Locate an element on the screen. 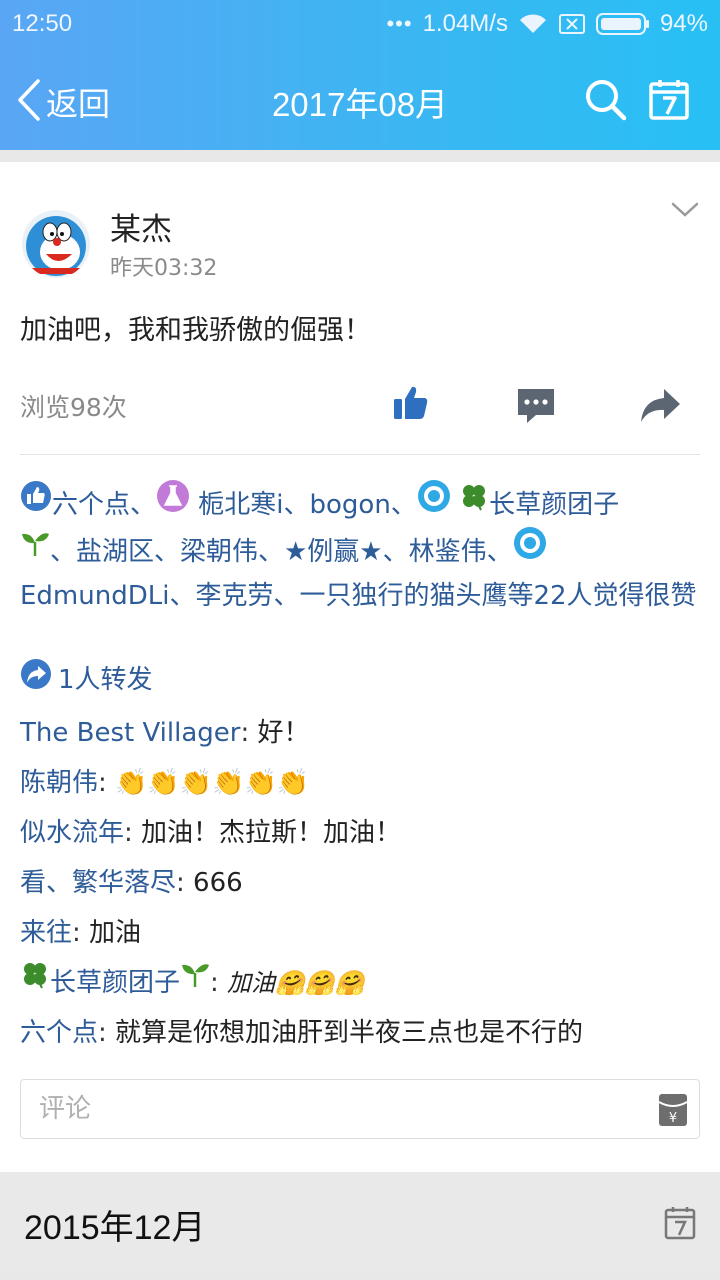  status-bar: 12:50 ••• 1.04M/s 94% is located at coordinates (360, 25).